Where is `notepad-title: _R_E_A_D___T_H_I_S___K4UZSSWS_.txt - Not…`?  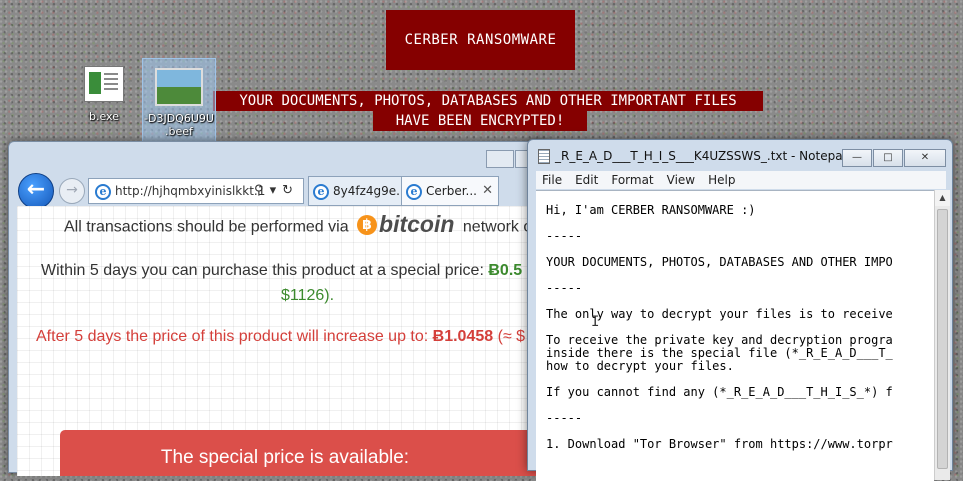 notepad-title: _R_E_A_D___T_H_I_S___K4UZSSWS_.txt - Not… is located at coordinates (694, 156).